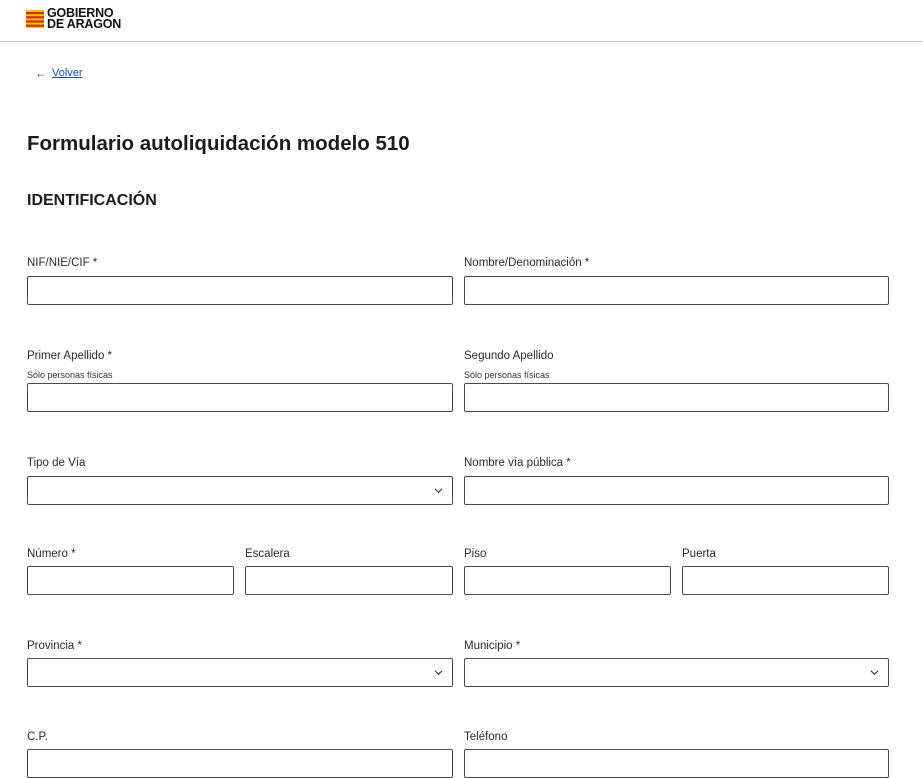  I want to click on piso-input, so click(567, 580).